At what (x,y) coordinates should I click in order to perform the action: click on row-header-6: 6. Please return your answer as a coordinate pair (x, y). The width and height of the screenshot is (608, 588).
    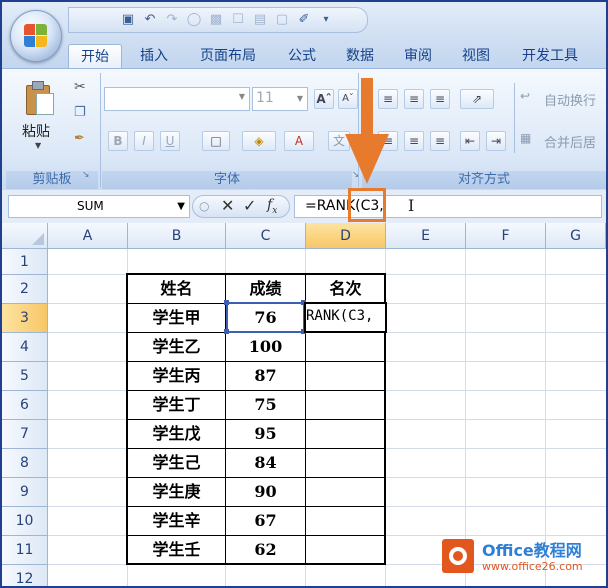
    Looking at the image, I should click on (25, 405).